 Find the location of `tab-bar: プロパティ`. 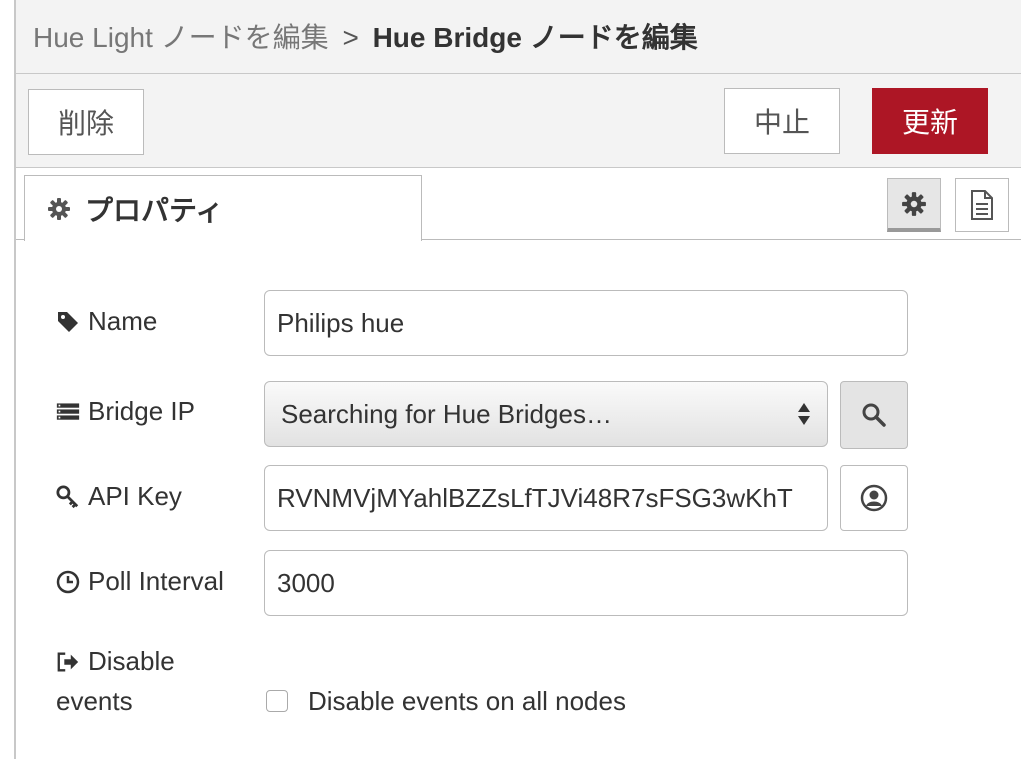

tab-bar: プロパティ is located at coordinates (518, 204).